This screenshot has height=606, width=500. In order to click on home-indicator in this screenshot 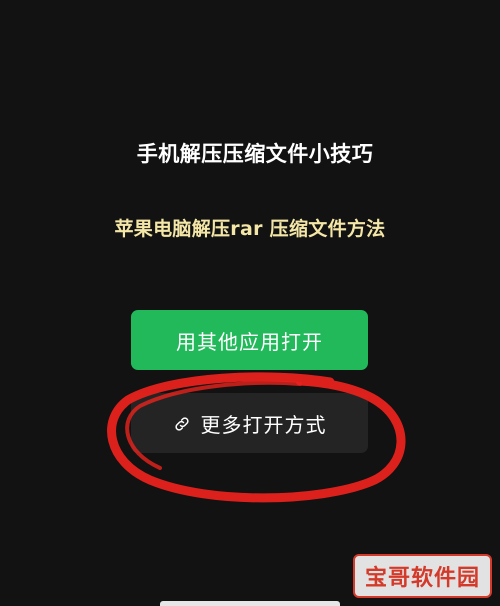, I will do `click(250, 603)`.